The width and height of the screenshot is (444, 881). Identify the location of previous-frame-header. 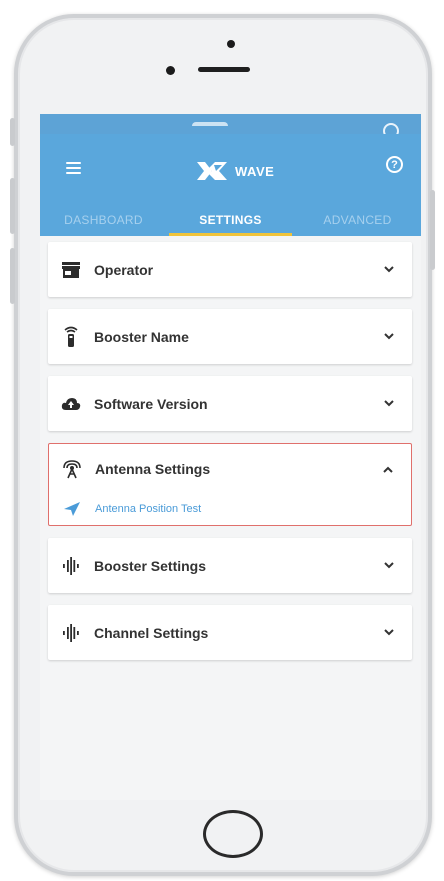
(230, 126).